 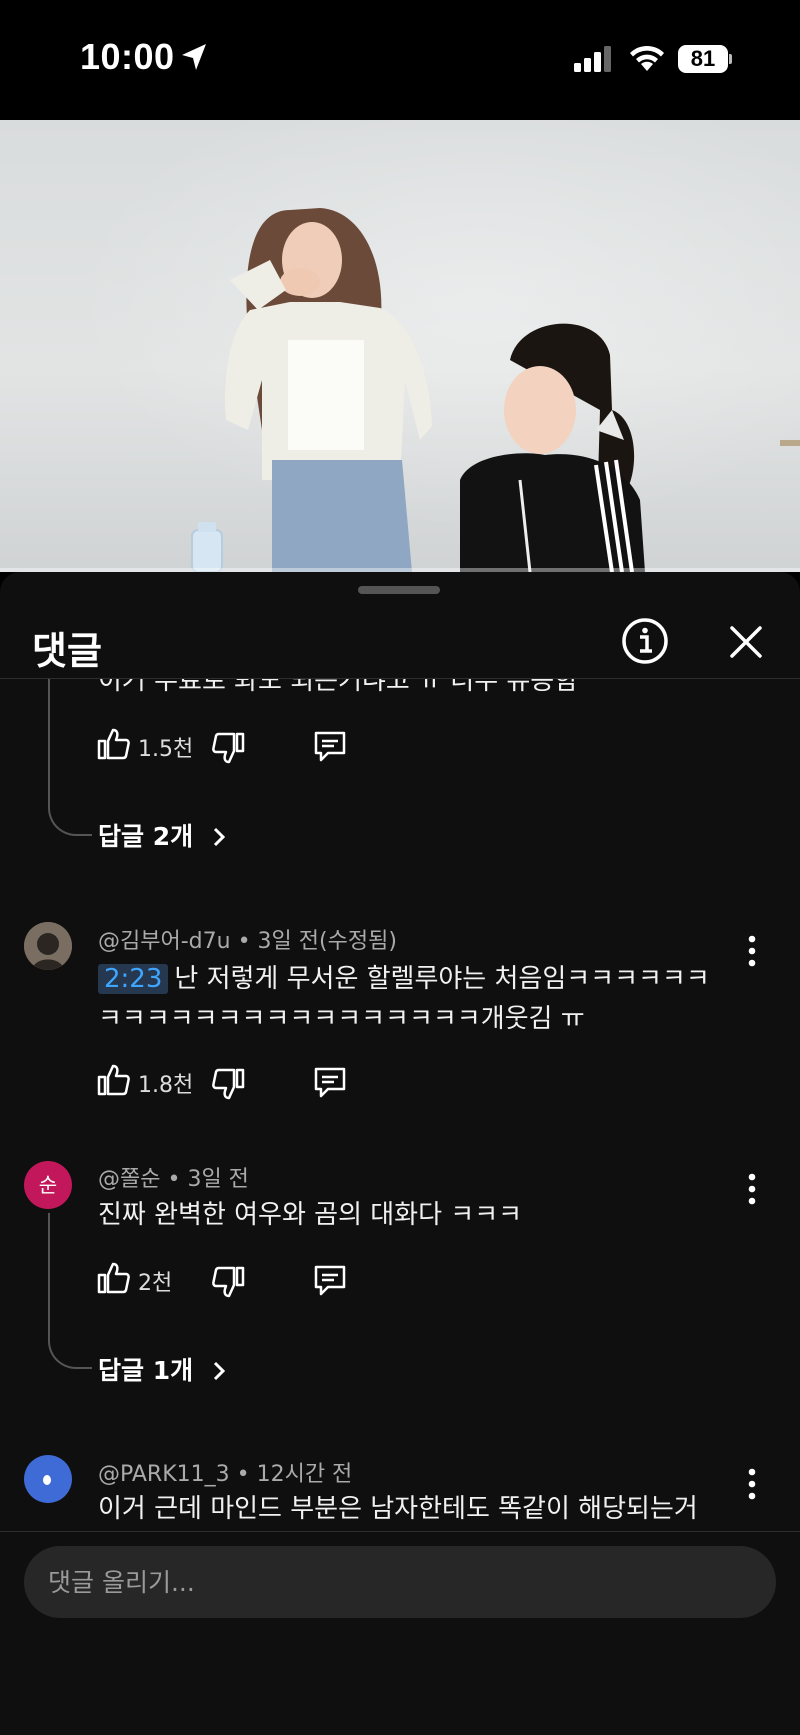 What do you see at coordinates (67, 651) in the screenshot?
I see `comments-title: 댓글` at bounding box center [67, 651].